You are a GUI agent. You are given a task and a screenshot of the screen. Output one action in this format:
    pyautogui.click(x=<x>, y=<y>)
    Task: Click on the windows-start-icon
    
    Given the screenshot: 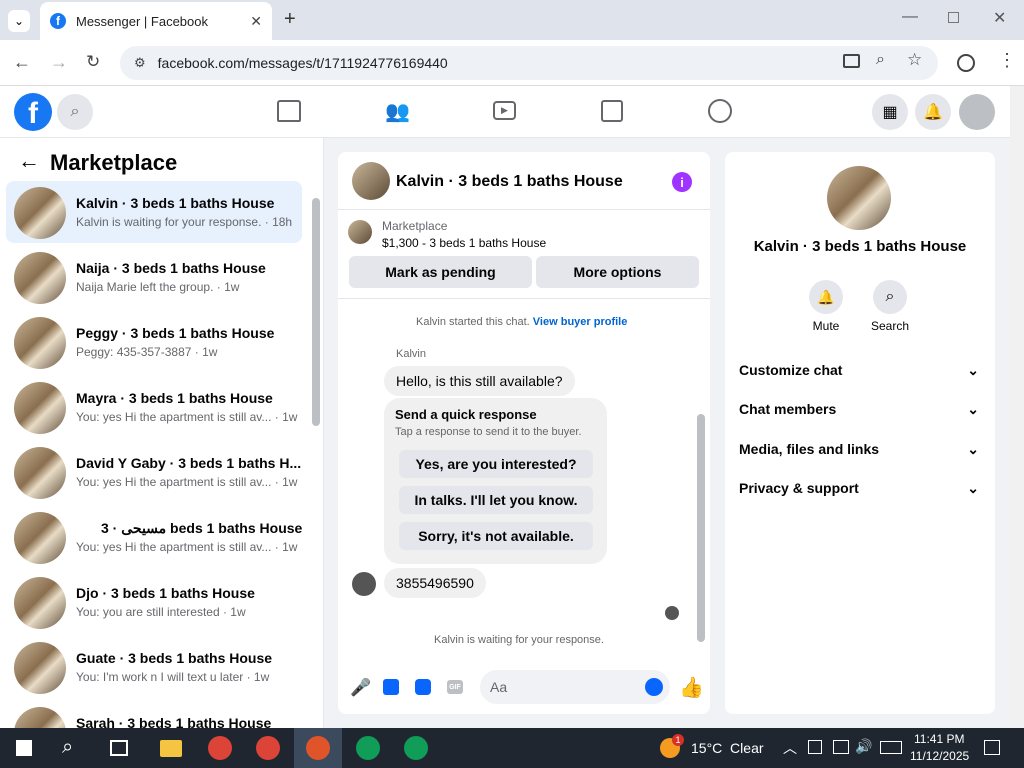 What is the action you would take?
    pyautogui.click(x=24, y=748)
    